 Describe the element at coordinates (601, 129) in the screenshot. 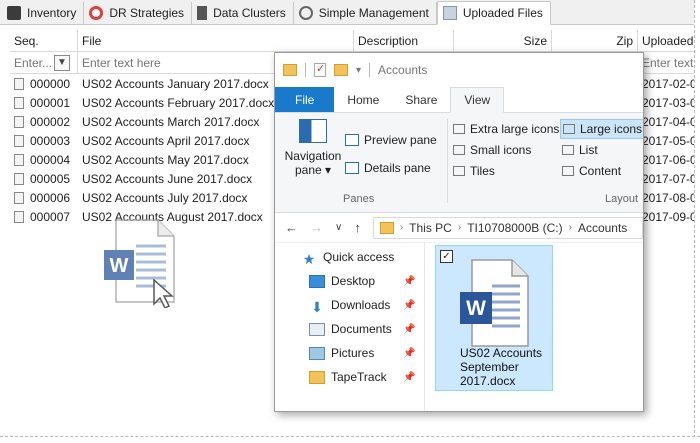

I see `layout-large-icons: Large icons` at that location.